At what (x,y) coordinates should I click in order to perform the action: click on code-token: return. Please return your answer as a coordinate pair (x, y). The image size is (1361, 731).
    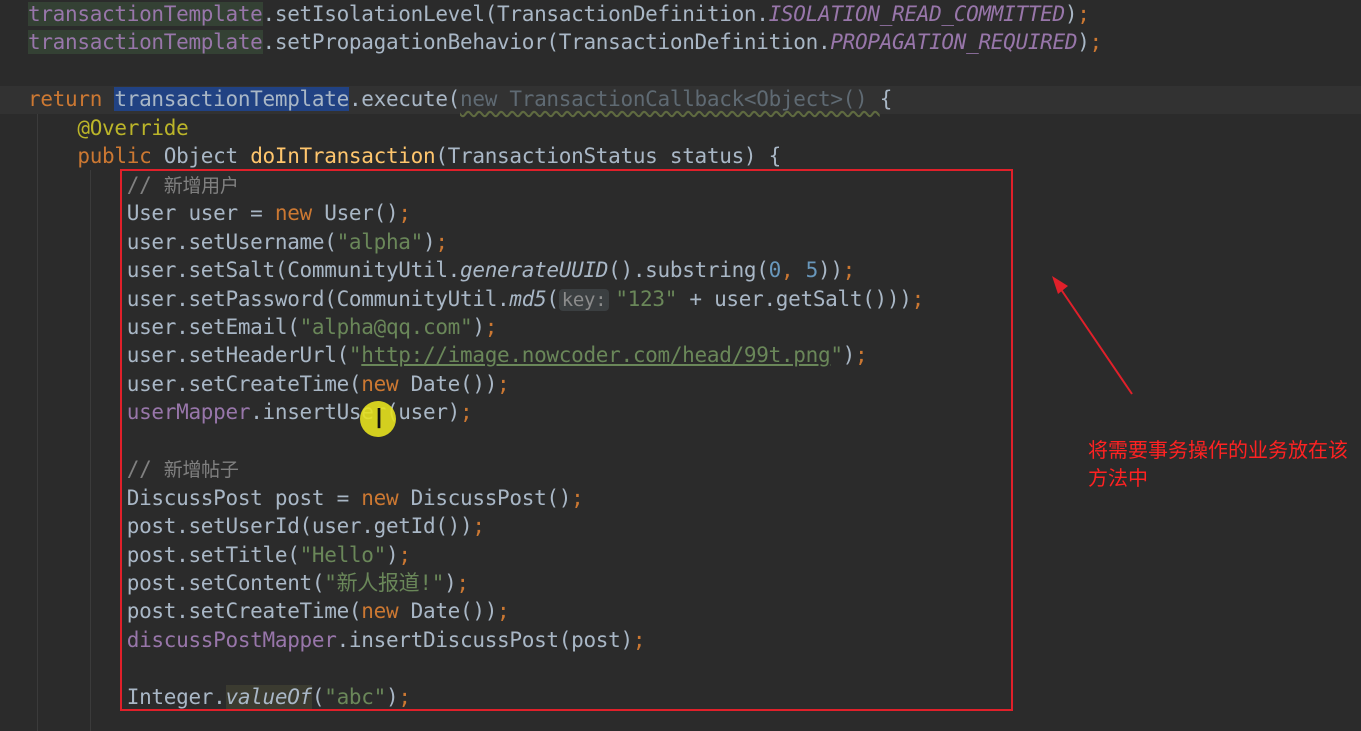
    Looking at the image, I should click on (71, 99).